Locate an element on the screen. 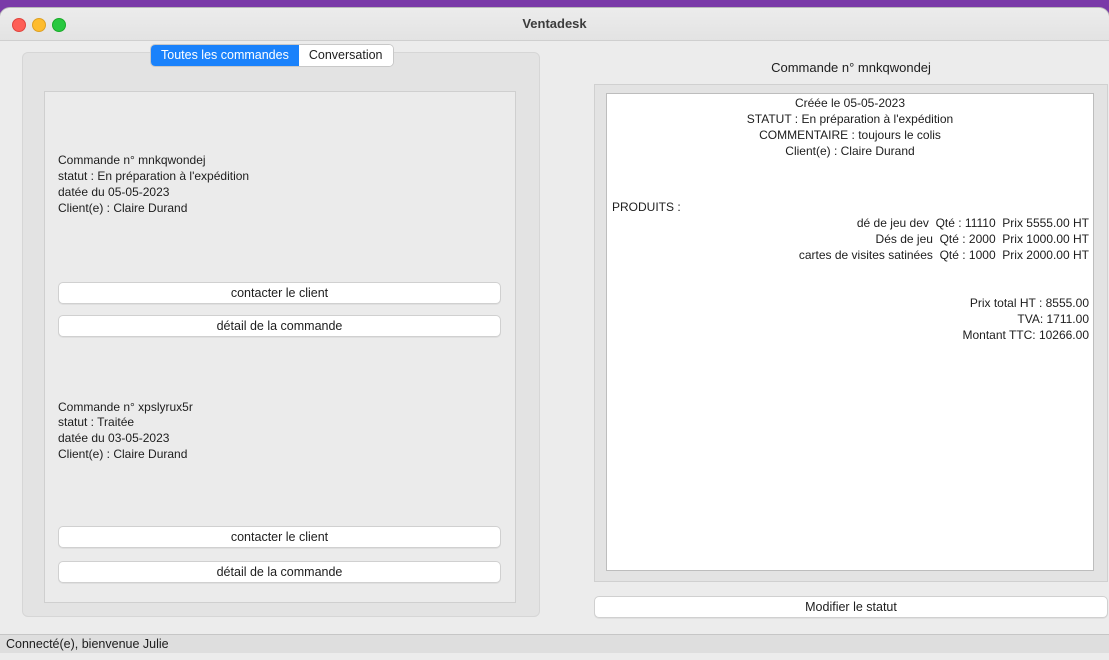 The image size is (1109, 660). order-status: statut : Traitée is located at coordinates (96, 422).